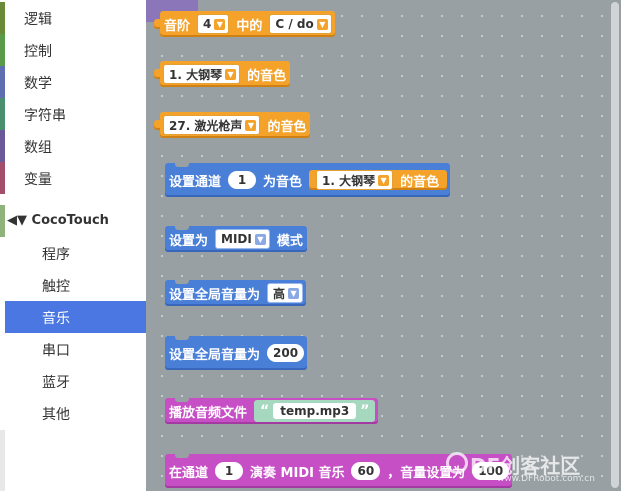  What do you see at coordinates (73, 82) in the screenshot?
I see `category-math: 数学` at bounding box center [73, 82].